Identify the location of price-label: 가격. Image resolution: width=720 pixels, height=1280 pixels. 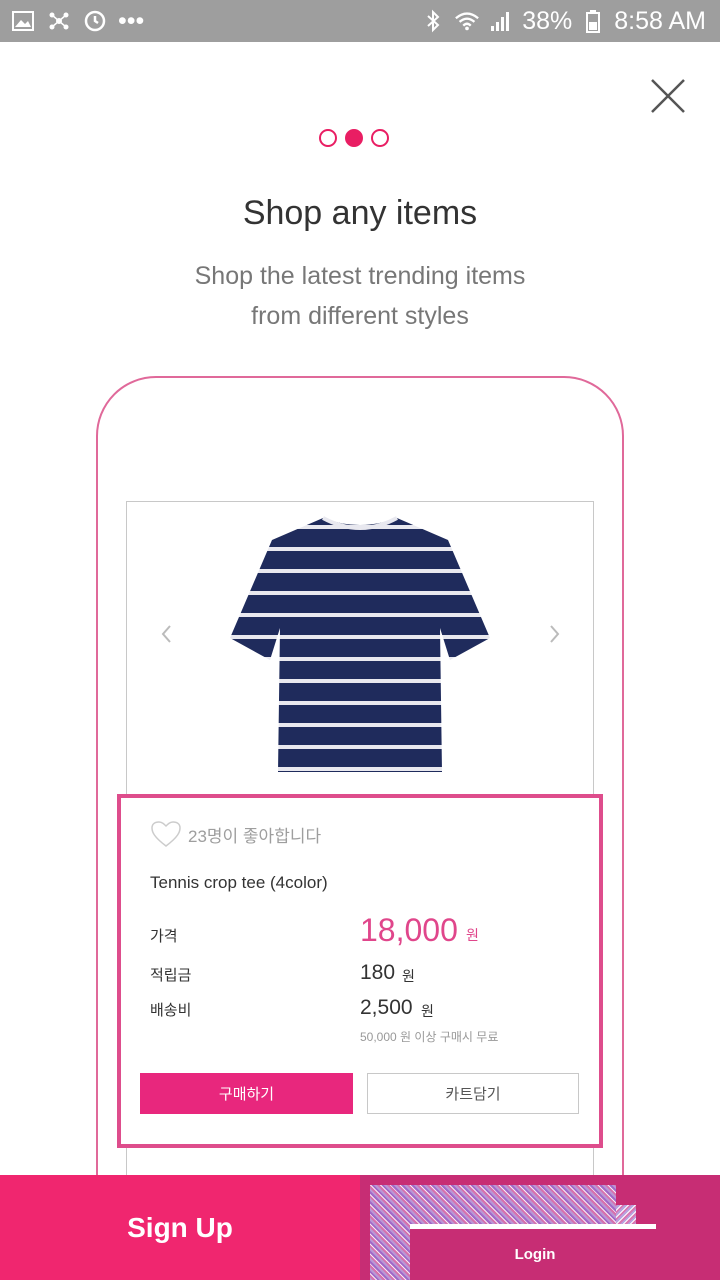
(164, 936).